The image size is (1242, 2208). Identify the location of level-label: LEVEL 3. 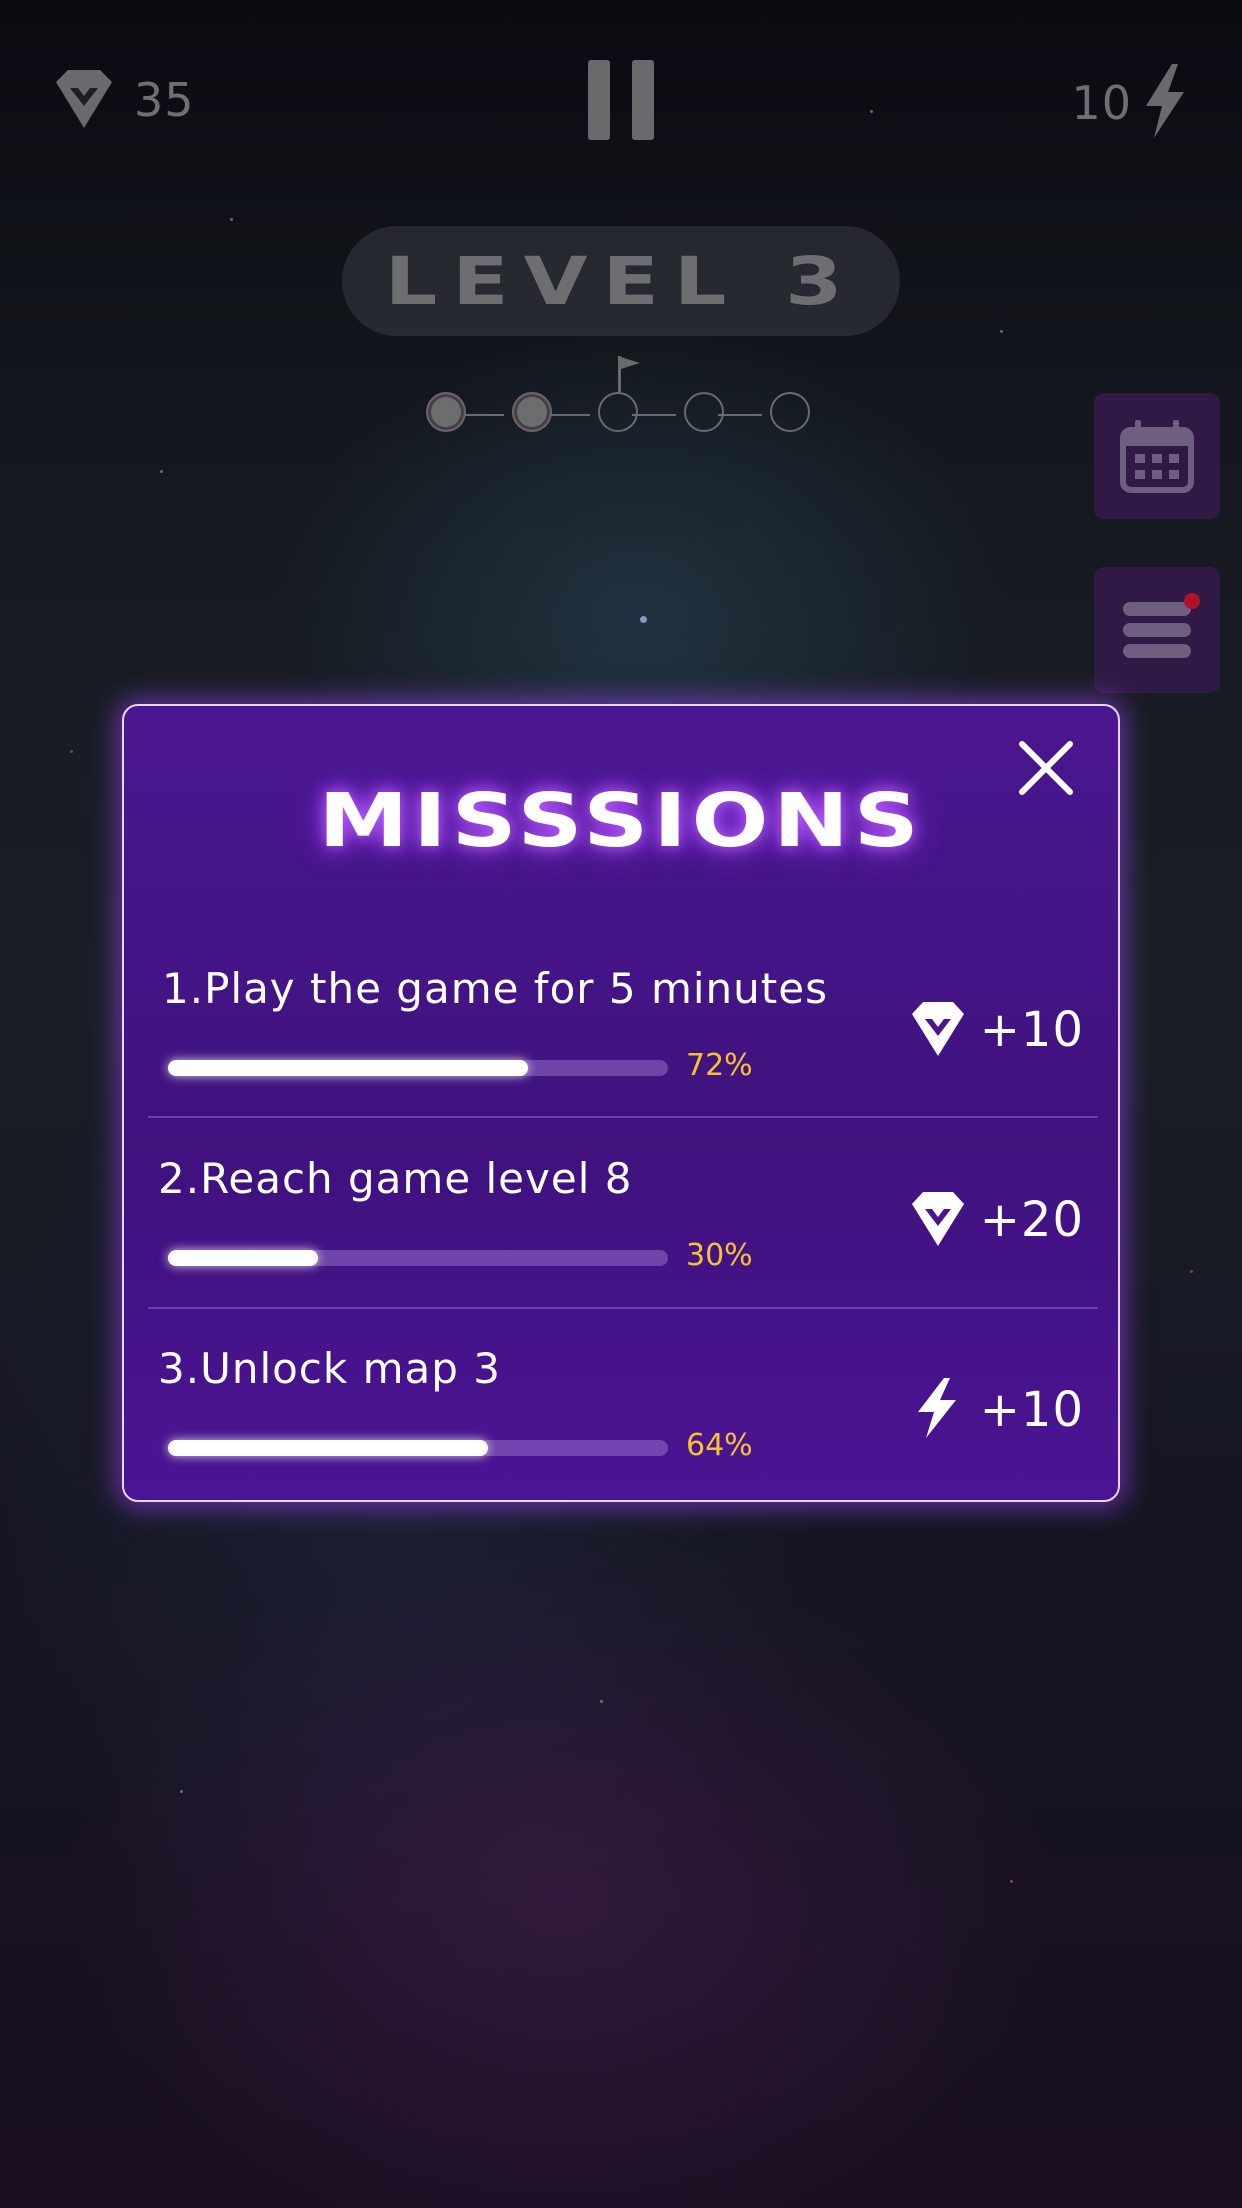
(621, 281).